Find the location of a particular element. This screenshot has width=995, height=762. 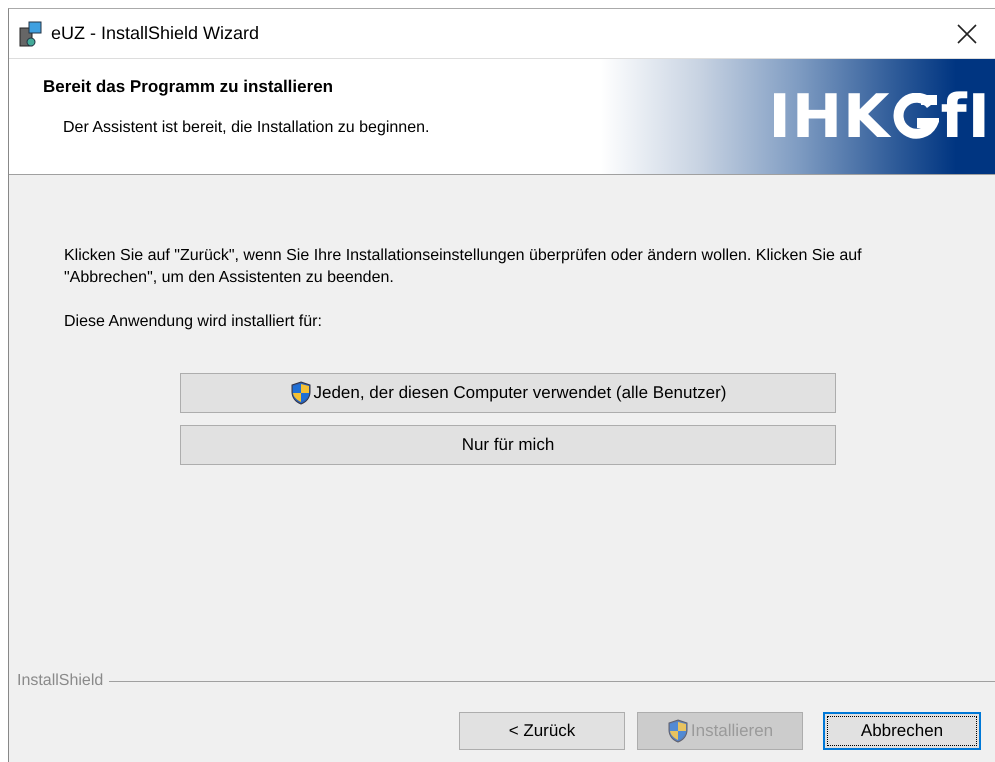

logo-text: IHK is located at coordinates (829, 116).